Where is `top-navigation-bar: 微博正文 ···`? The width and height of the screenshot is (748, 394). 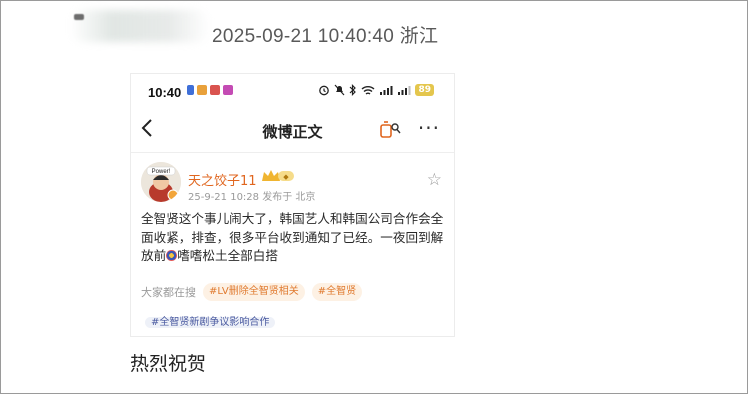
top-navigation-bar: 微博正文 ··· is located at coordinates (292, 130).